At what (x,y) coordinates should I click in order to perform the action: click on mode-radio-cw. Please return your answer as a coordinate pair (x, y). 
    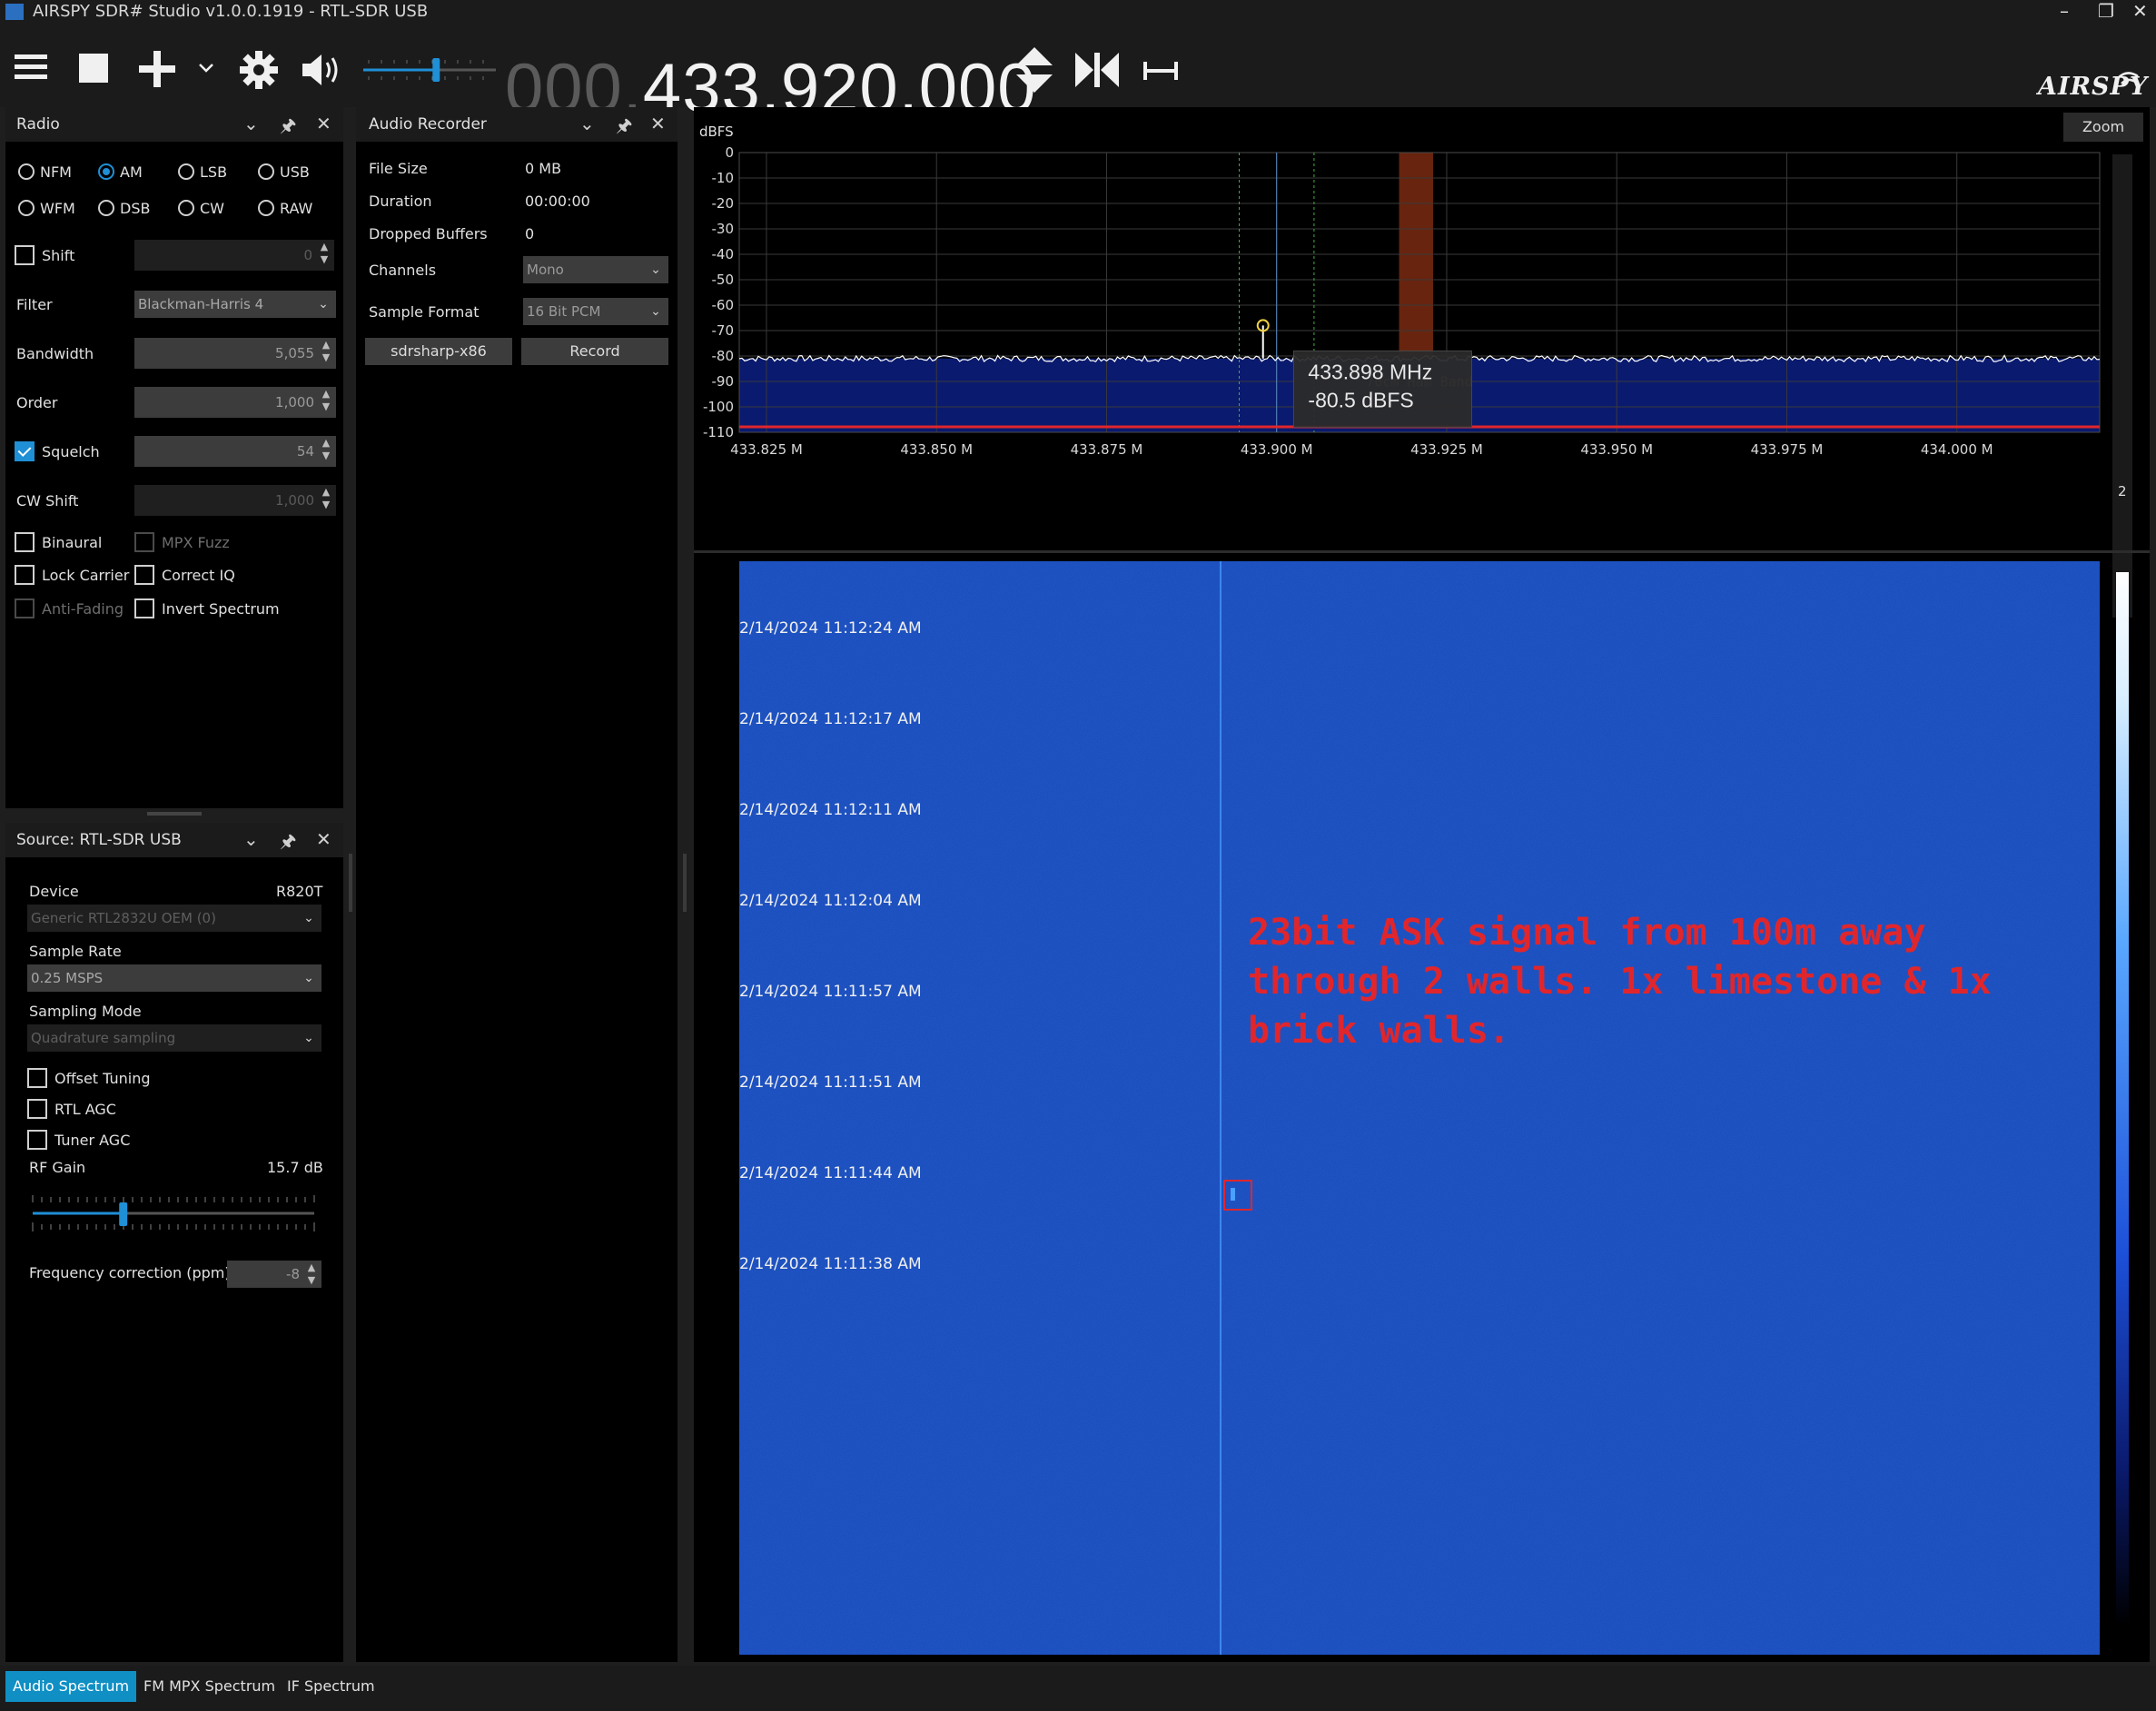
    Looking at the image, I should click on (186, 208).